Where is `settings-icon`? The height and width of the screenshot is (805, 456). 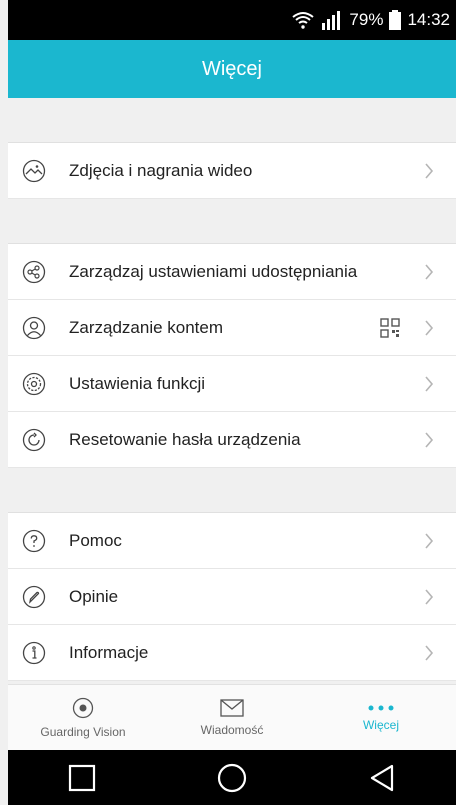 settings-icon is located at coordinates (34, 383).